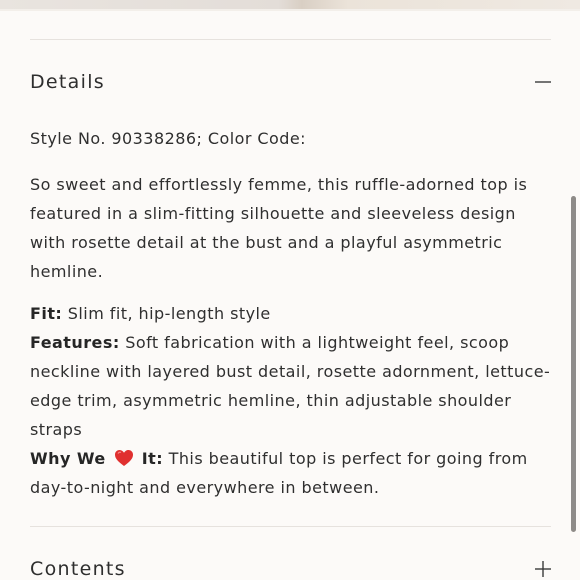 This screenshot has height=580, width=580. Describe the element at coordinates (573, 364) in the screenshot. I see `scrollbar` at that location.